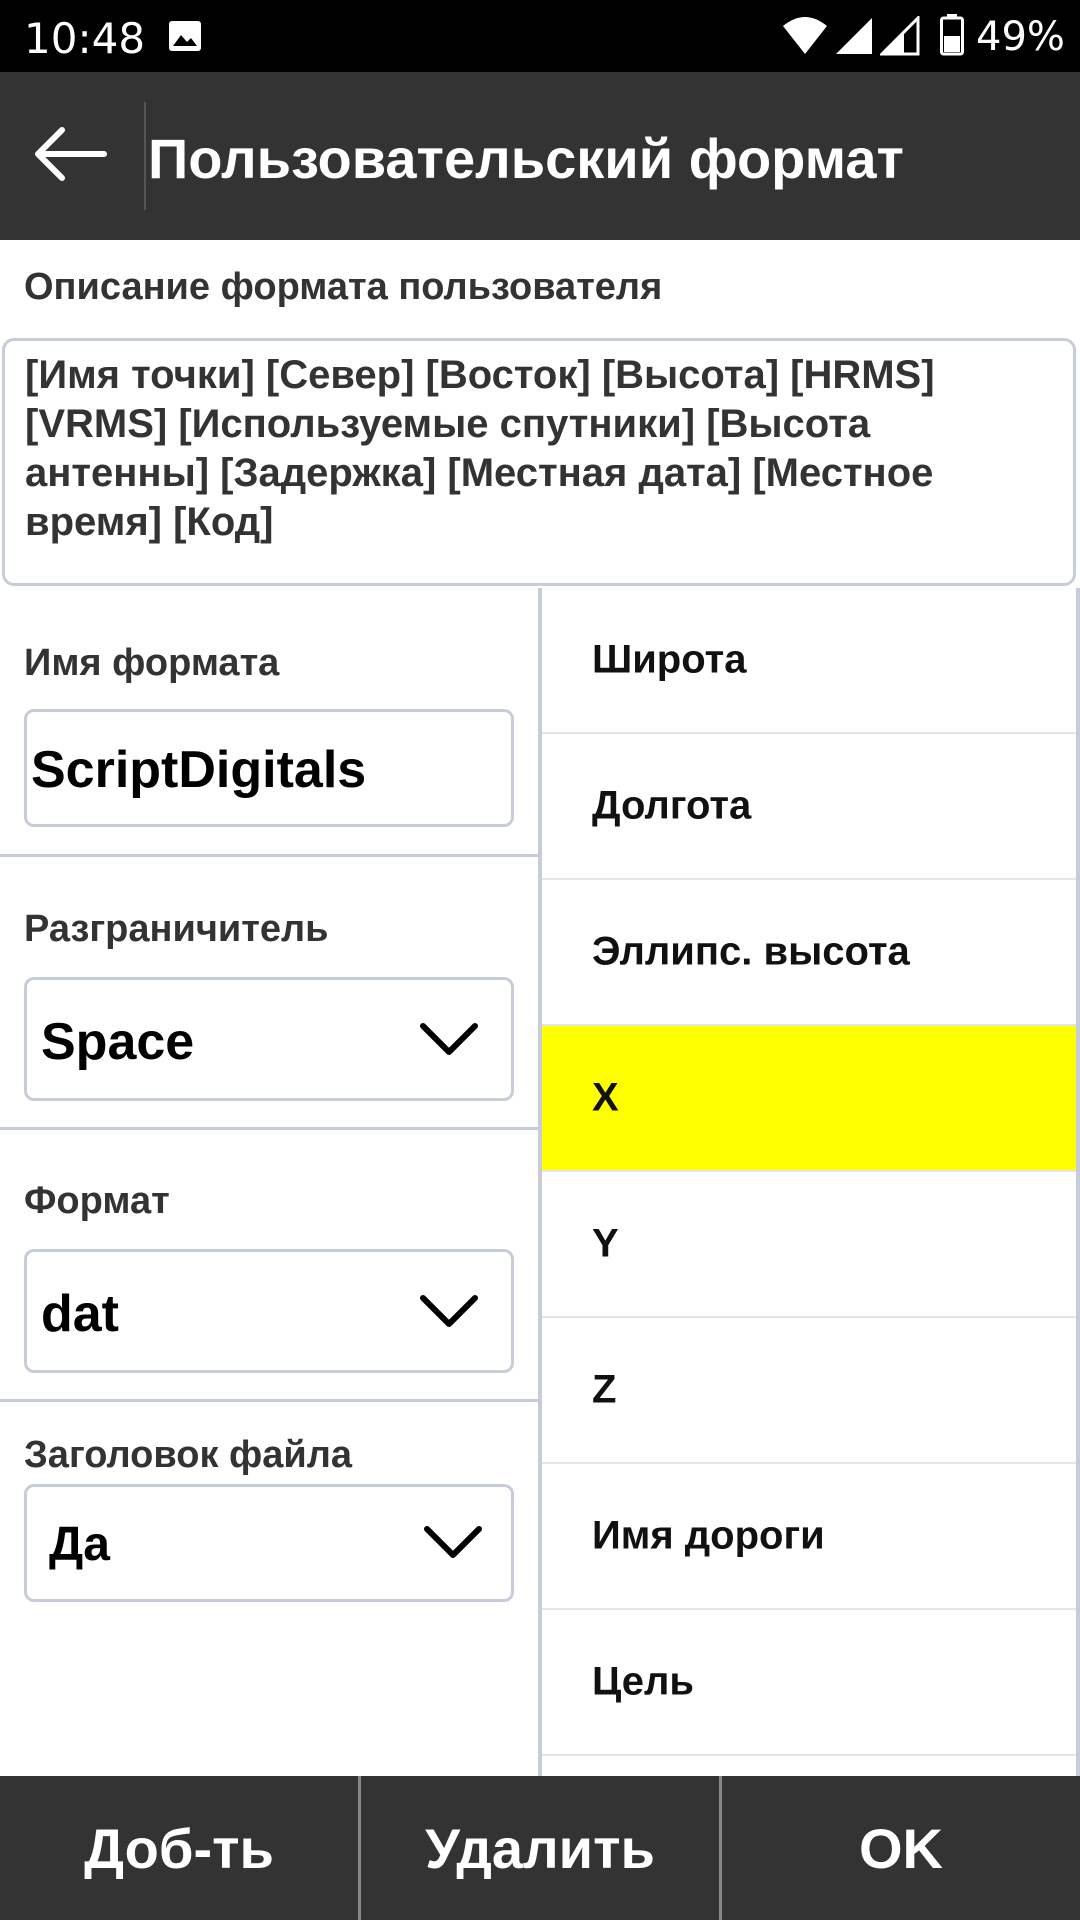  I want to click on format-value: dat, so click(80, 1314).